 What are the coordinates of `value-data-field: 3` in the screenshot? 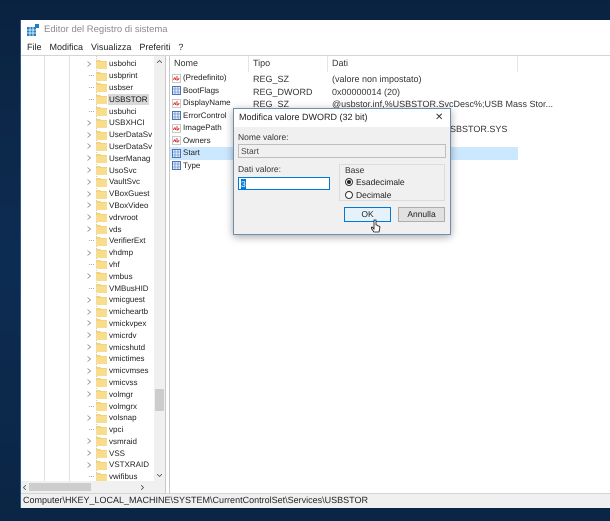 It's located at (284, 183).